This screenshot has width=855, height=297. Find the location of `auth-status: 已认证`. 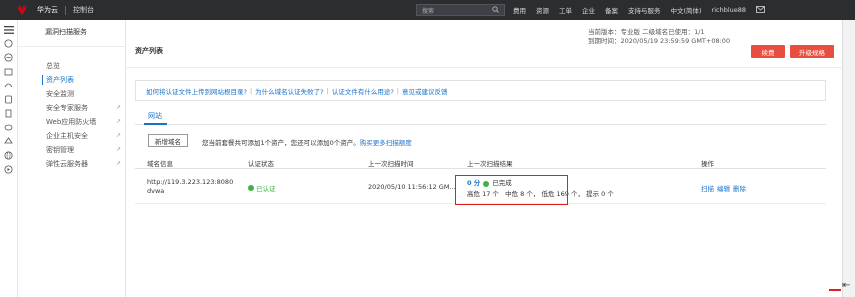

auth-status: 已认证 is located at coordinates (262, 188).